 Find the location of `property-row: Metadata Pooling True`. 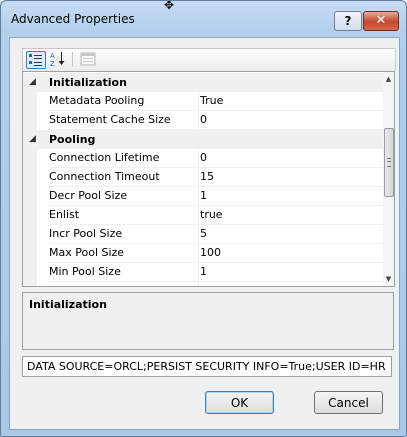

property-row: Metadata Pooling True is located at coordinates (203, 101).